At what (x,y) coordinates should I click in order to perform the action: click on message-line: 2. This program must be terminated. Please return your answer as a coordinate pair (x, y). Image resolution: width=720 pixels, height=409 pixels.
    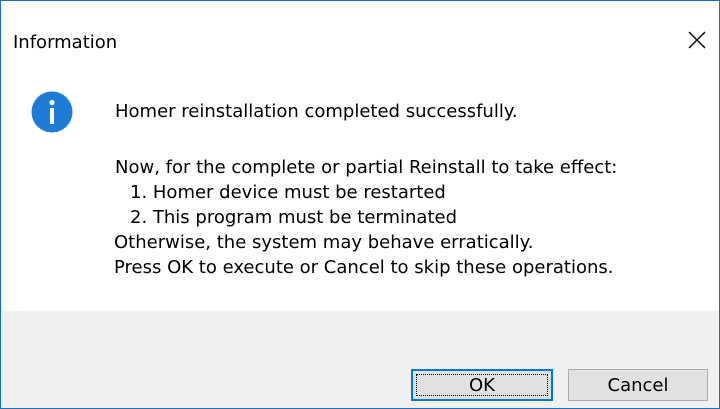
    Looking at the image, I should click on (294, 217).